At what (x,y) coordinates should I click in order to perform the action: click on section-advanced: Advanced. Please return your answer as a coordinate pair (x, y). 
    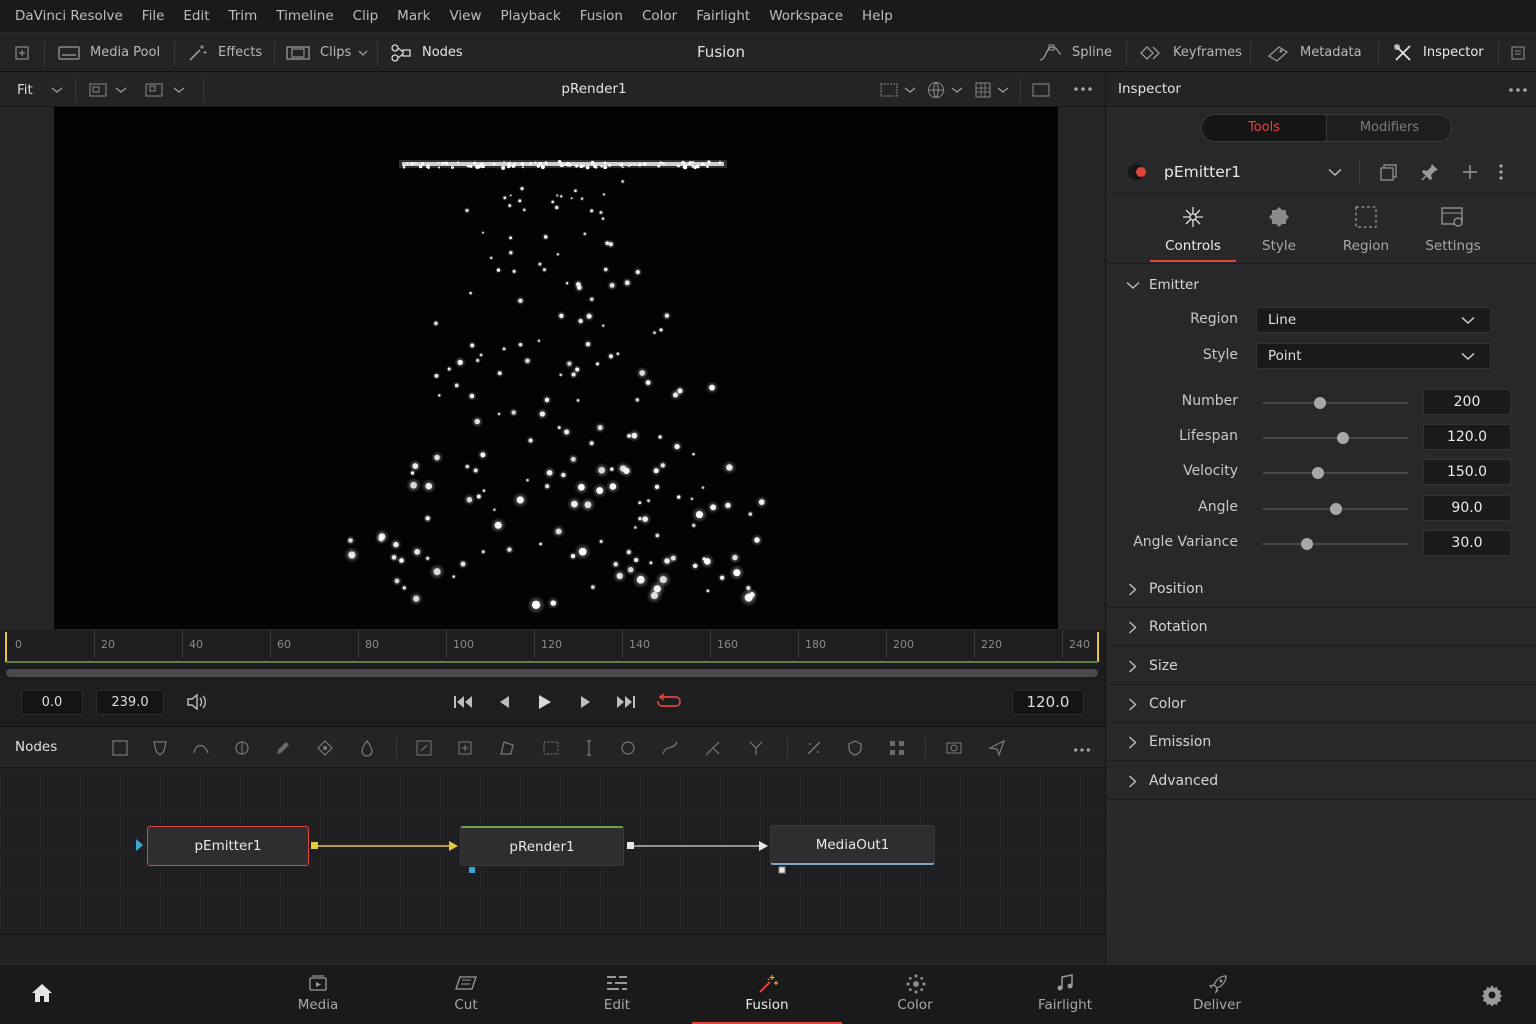
    Looking at the image, I should click on (1321, 781).